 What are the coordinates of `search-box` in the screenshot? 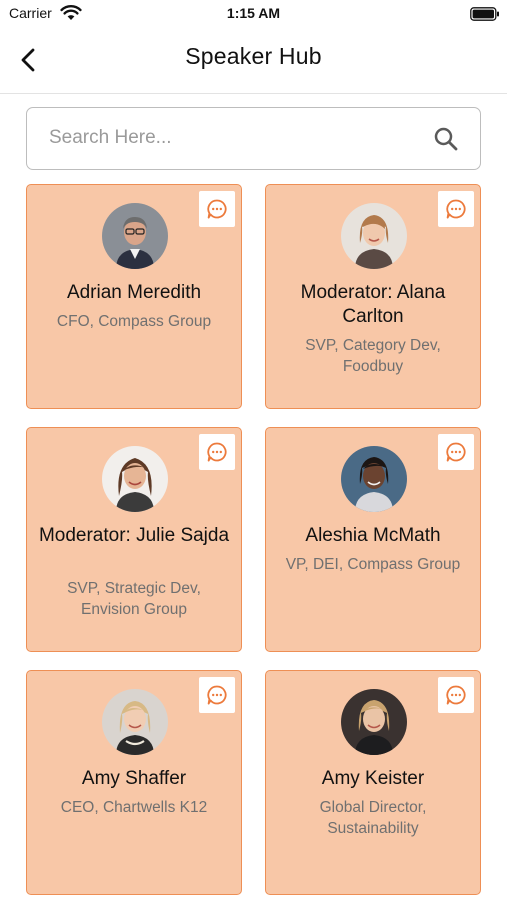 It's located at (253, 138).